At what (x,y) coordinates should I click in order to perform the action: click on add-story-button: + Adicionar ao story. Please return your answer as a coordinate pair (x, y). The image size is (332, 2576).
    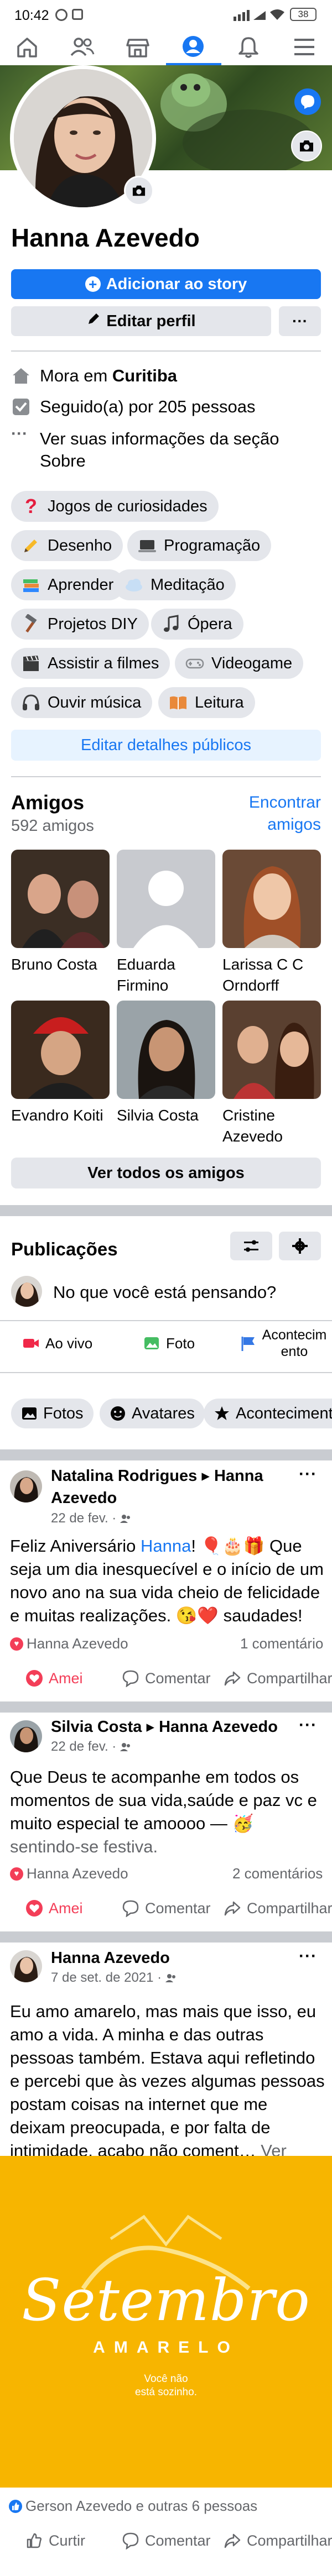
    Looking at the image, I should click on (166, 284).